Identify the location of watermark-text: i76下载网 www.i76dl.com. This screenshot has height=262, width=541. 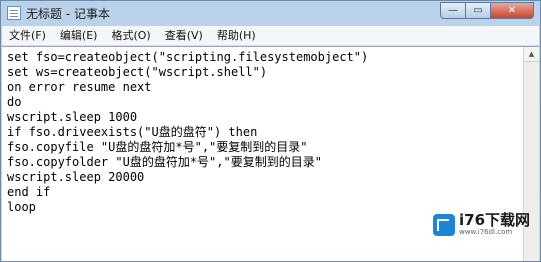
(494, 224).